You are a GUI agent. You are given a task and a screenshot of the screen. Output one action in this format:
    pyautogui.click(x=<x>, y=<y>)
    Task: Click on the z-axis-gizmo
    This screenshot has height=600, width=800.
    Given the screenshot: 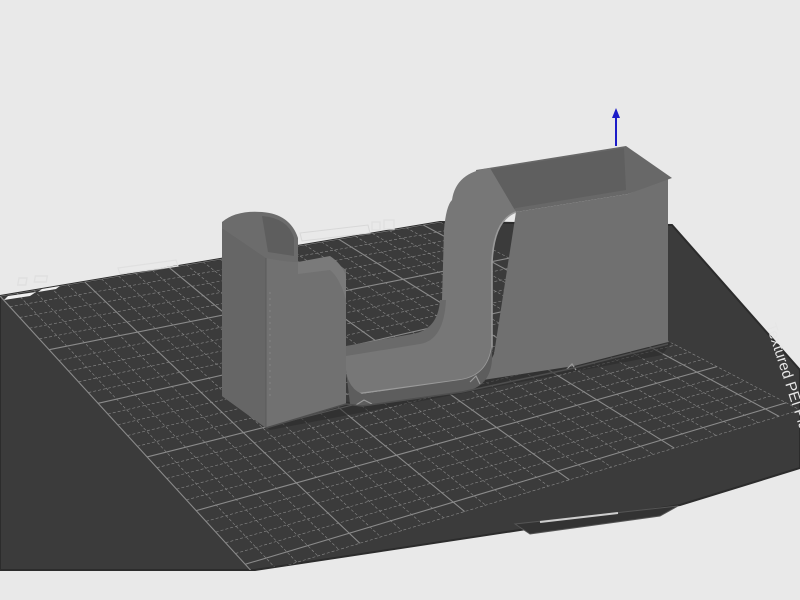 What is the action you would take?
    pyautogui.click(x=616, y=127)
    